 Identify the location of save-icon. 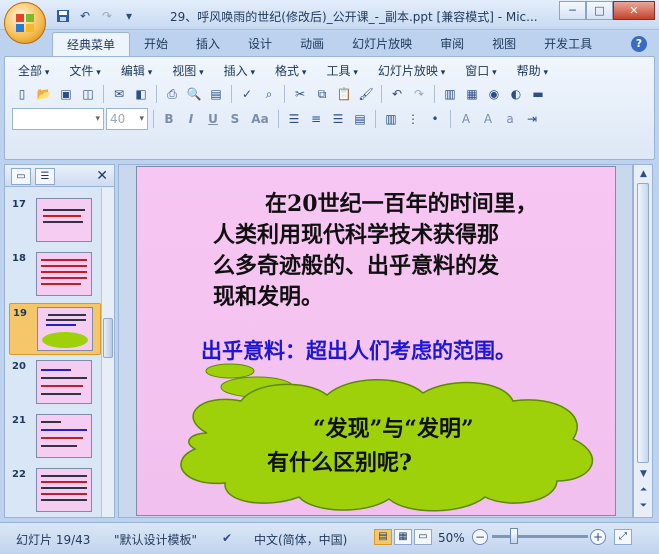
(63, 16).